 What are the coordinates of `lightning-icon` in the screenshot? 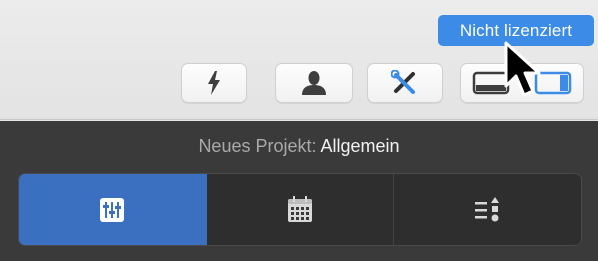 It's located at (214, 83).